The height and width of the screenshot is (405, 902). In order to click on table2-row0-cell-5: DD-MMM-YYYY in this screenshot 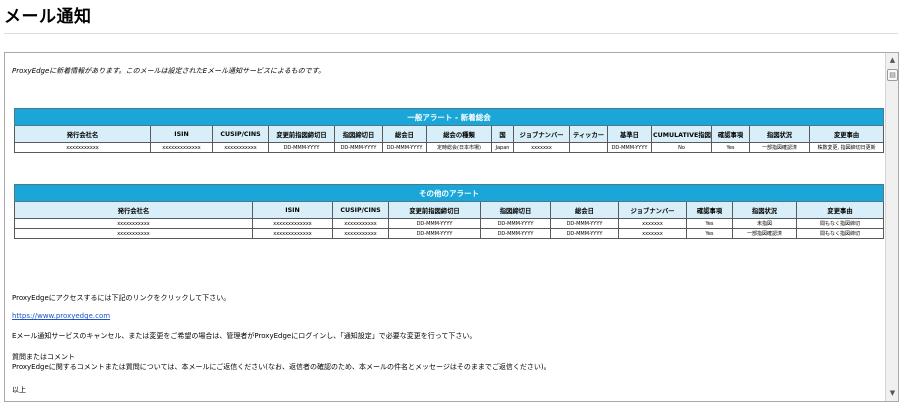, I will do `click(584, 223)`.